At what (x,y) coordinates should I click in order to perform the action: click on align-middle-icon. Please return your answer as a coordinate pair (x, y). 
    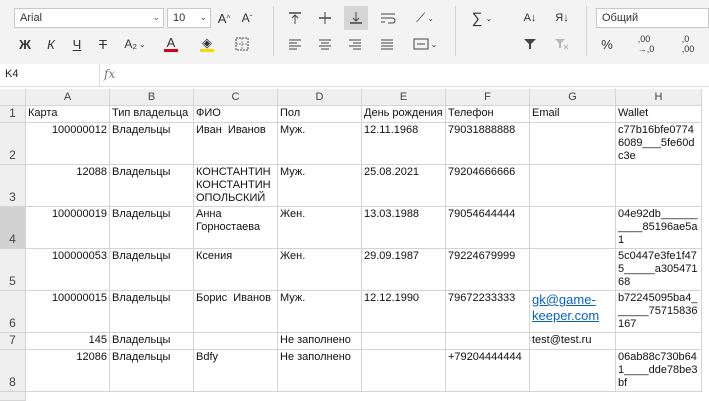
    Looking at the image, I should click on (325, 18).